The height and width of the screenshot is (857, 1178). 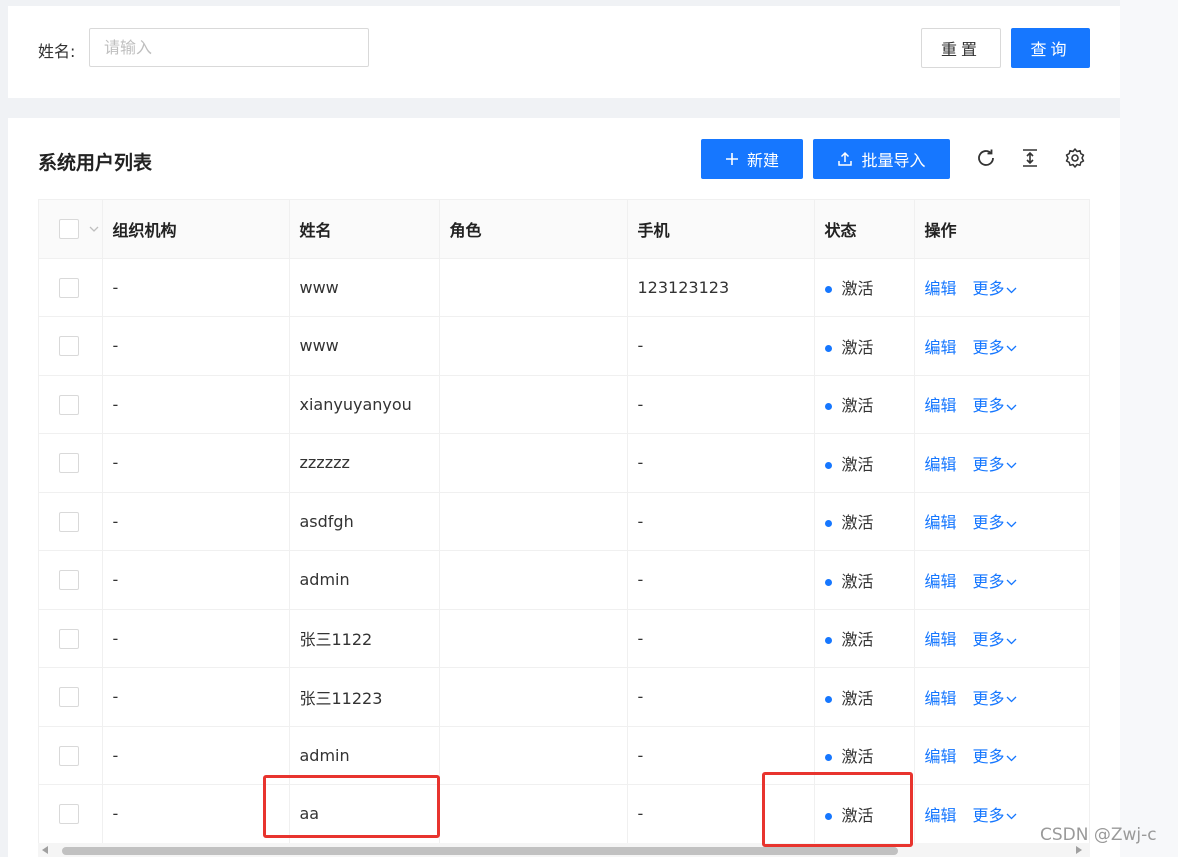 I want to click on right-gutter, so click(x=1149, y=428).